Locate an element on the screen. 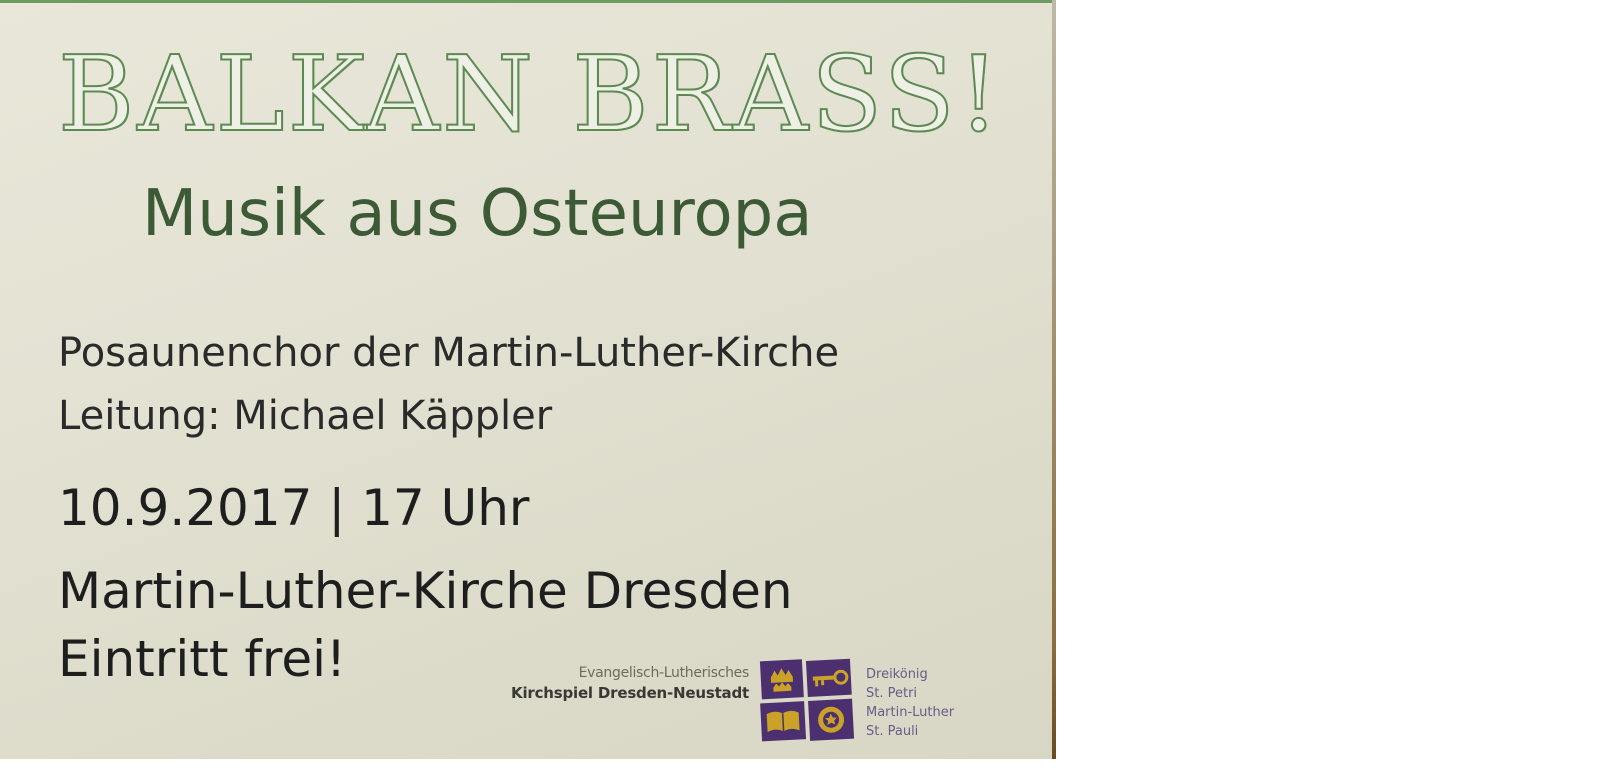  conductor-name: Leitung: Michael Käppler is located at coordinates (305, 416).